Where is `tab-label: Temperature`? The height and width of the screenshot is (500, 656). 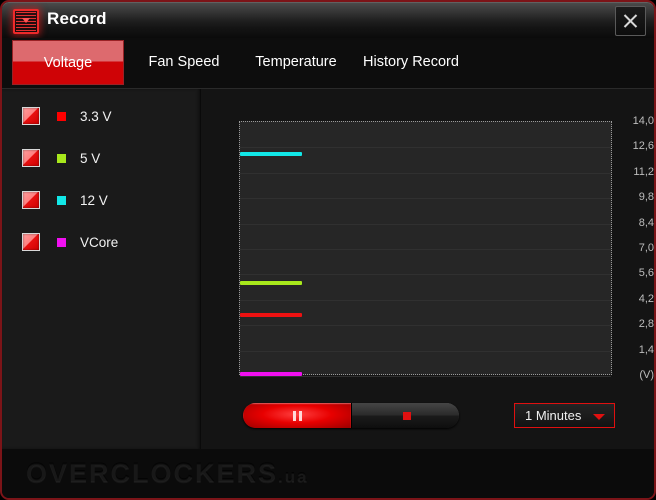
tab-label: Temperature is located at coordinates (296, 62).